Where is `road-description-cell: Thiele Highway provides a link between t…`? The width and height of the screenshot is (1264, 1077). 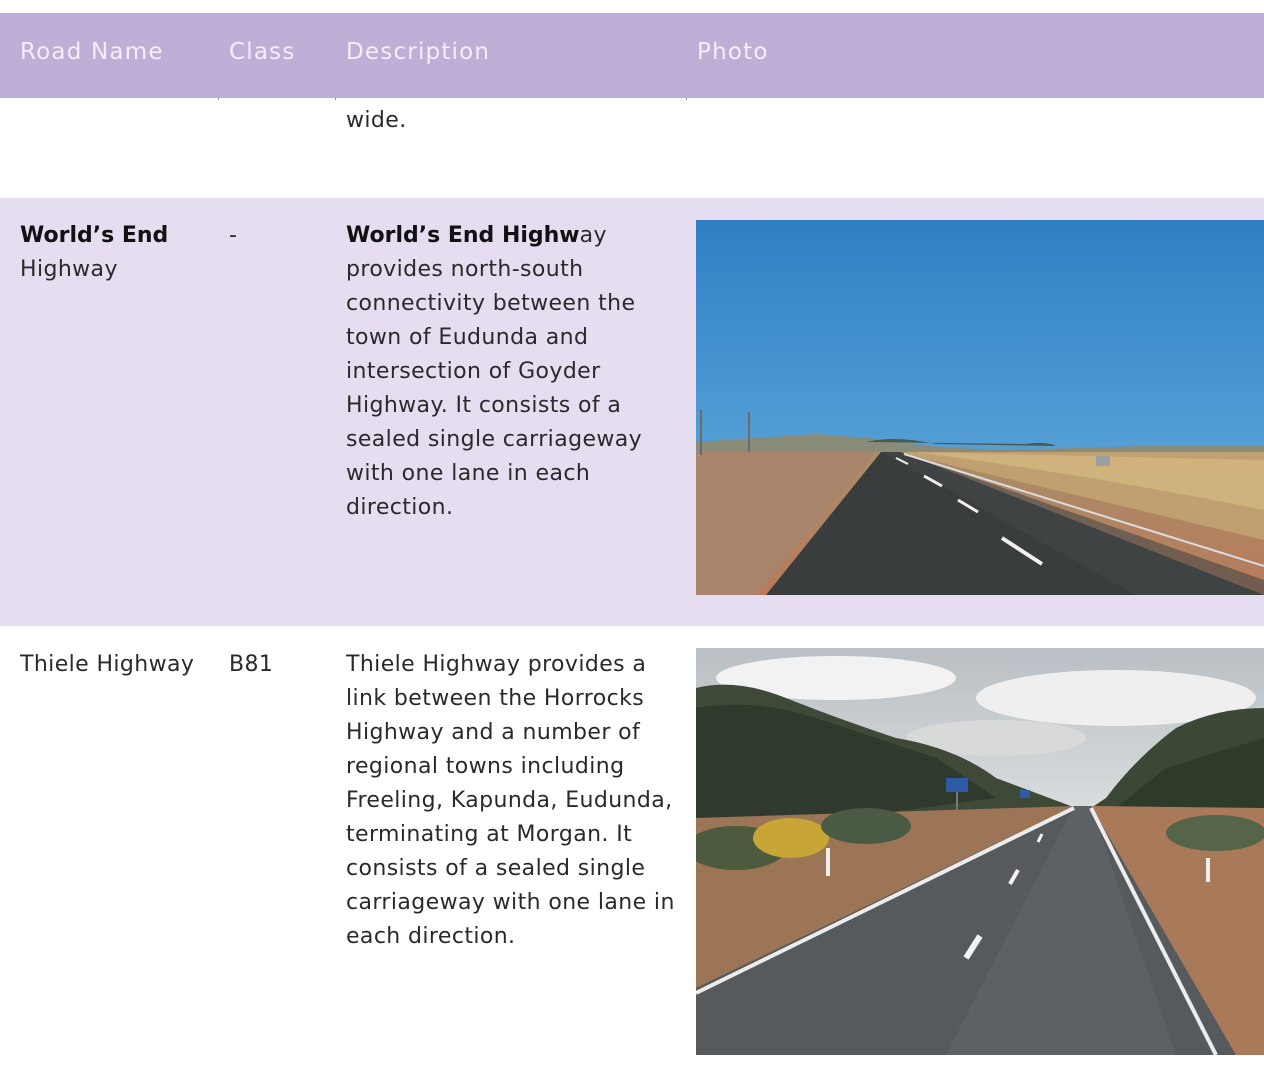 road-description-cell: Thiele Highway provides a link between t… is located at coordinates (510, 800).